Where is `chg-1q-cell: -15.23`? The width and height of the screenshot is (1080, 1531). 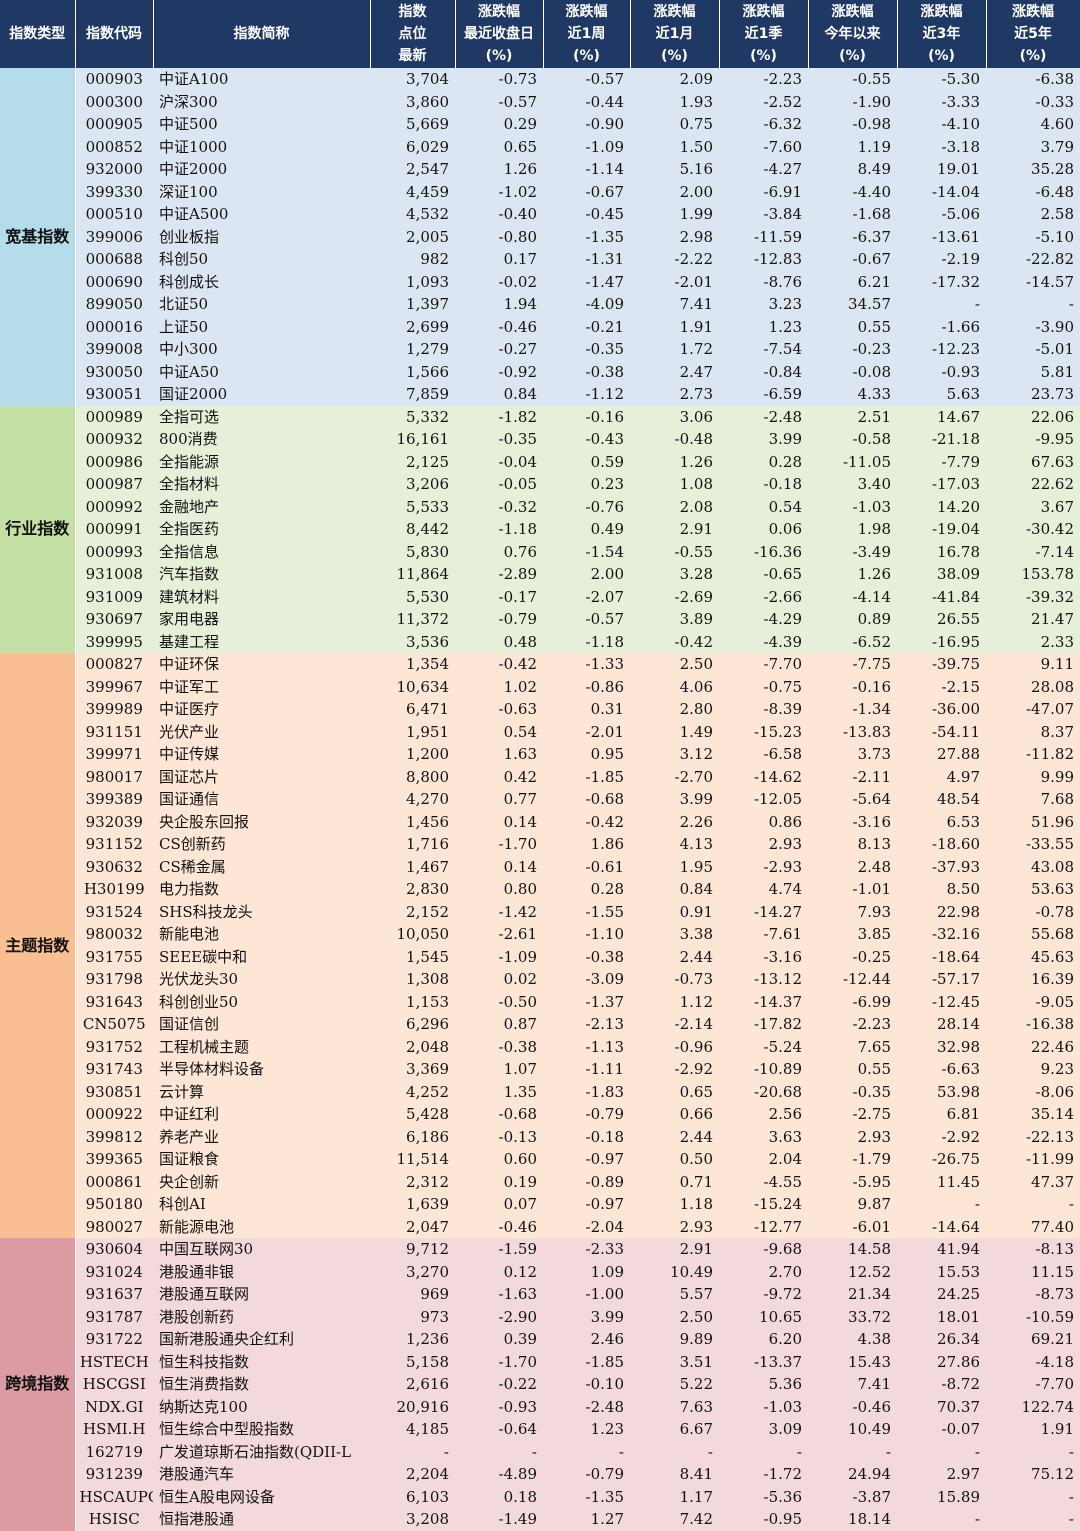 chg-1q-cell: -15.23 is located at coordinates (763, 731).